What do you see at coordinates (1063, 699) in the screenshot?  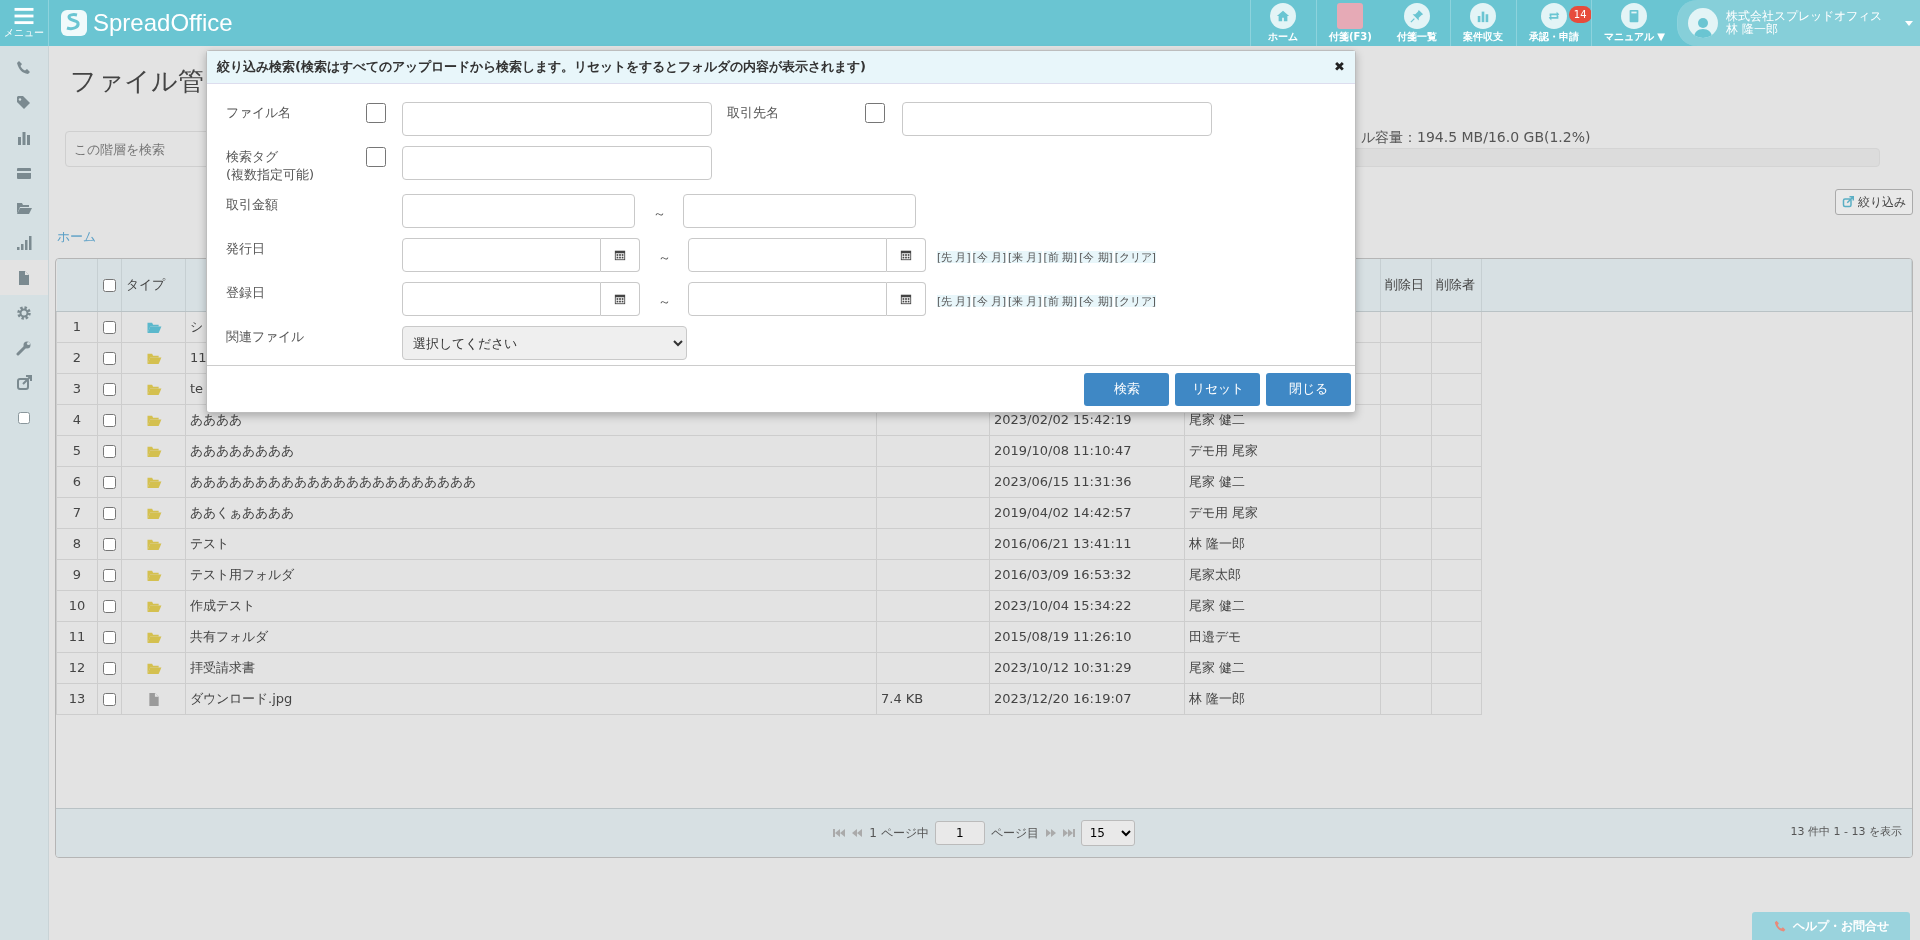 I see `date-cell: 2023/12/20 16:19:07` at bounding box center [1063, 699].